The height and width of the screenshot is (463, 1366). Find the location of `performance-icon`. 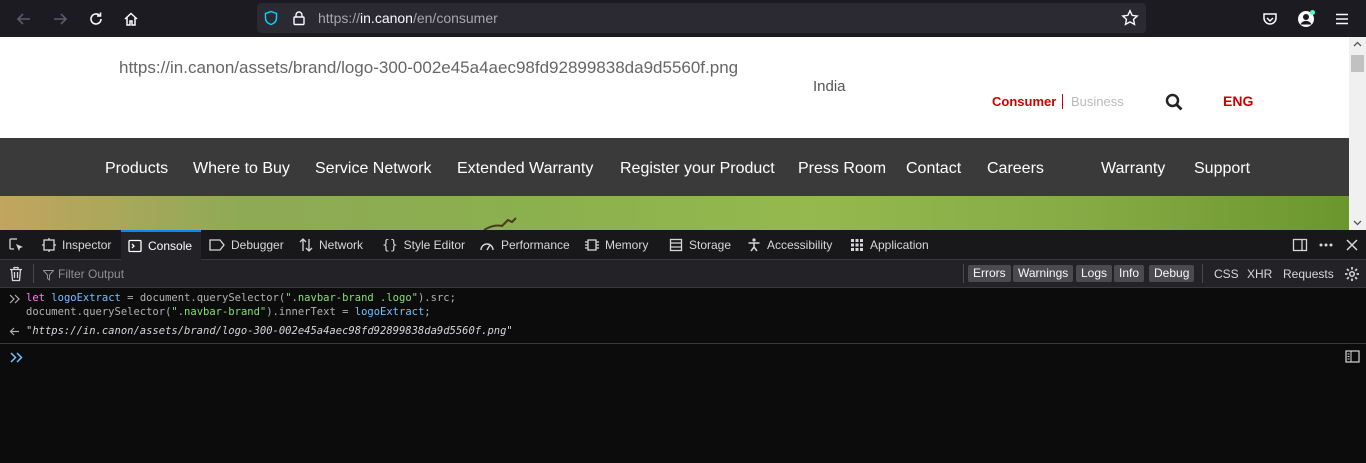

performance-icon is located at coordinates (487, 247).